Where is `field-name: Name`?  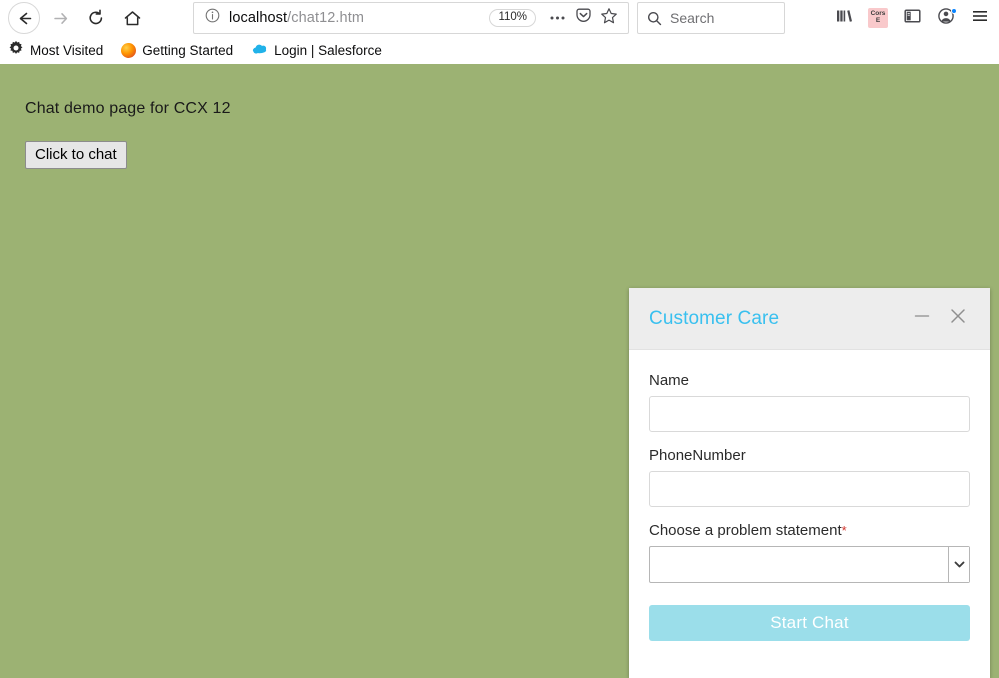 field-name: Name is located at coordinates (809, 402).